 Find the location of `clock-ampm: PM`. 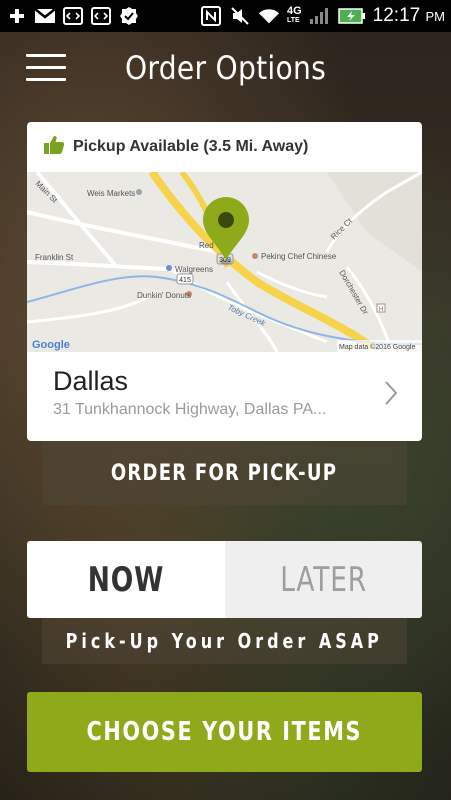

clock-ampm: PM is located at coordinates (435, 16).